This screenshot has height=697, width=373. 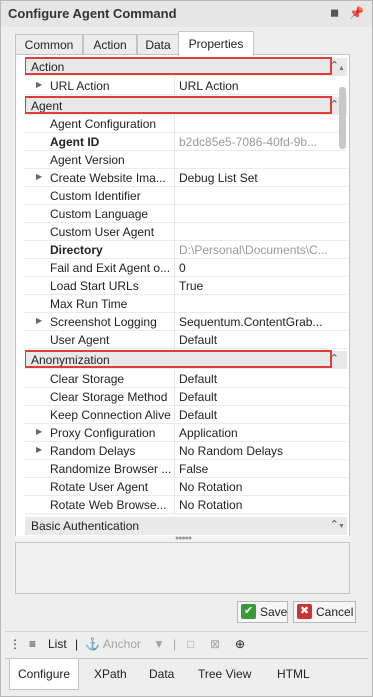 I want to click on window-title: Configure Agent Command, so click(x=92, y=13).